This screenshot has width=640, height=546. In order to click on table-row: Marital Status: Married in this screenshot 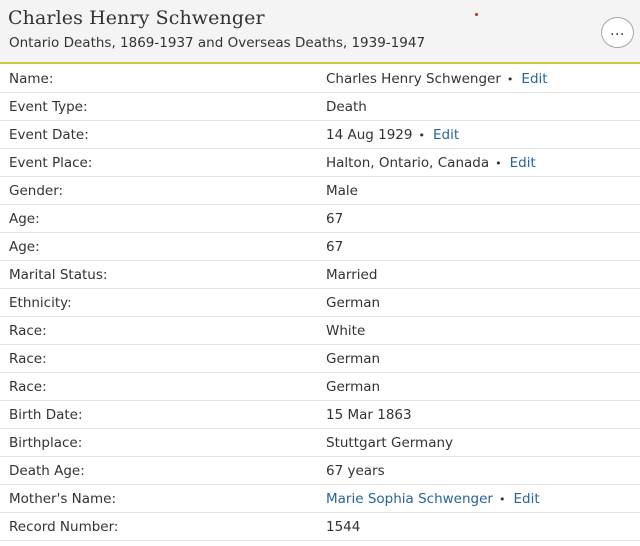, I will do `click(320, 275)`.